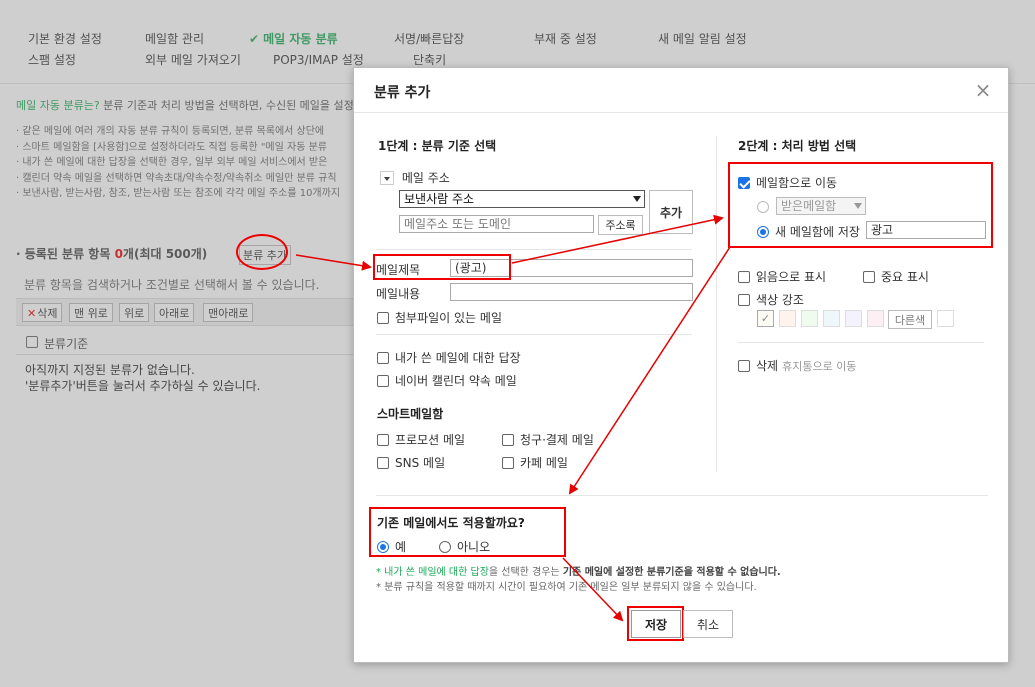 This screenshot has width=1035, height=687. I want to click on important-label: 중요 표시, so click(905, 277).